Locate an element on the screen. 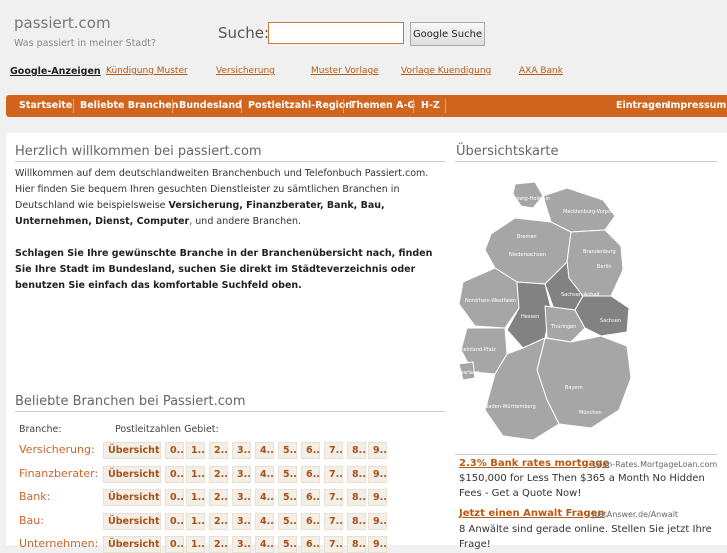  map-label: Thüringen is located at coordinates (563, 327).